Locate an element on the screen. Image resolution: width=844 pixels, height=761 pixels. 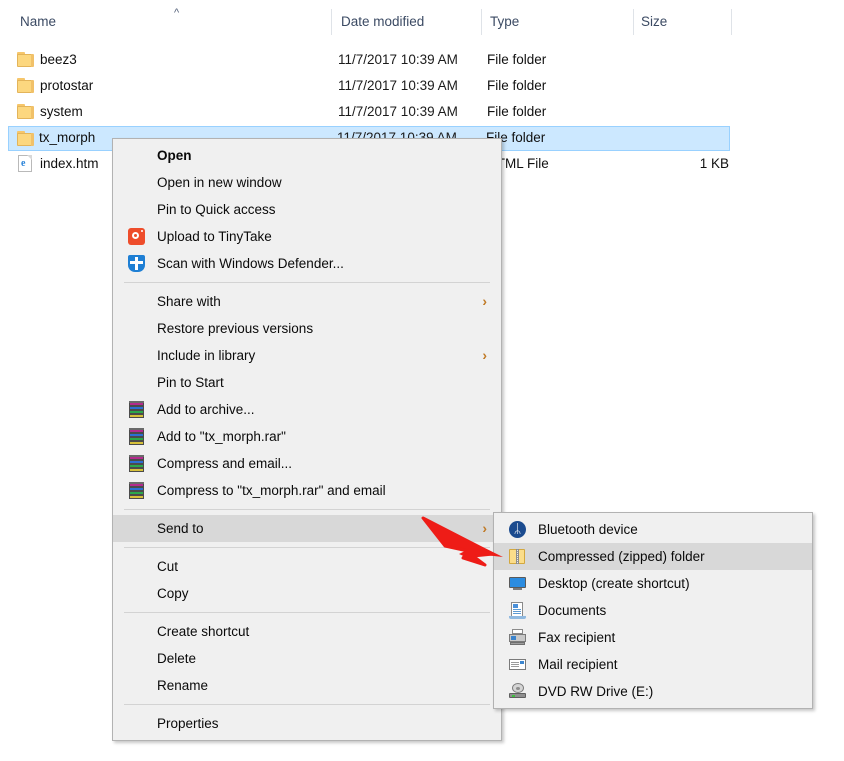
file-name: beez3 is located at coordinates (58, 59).